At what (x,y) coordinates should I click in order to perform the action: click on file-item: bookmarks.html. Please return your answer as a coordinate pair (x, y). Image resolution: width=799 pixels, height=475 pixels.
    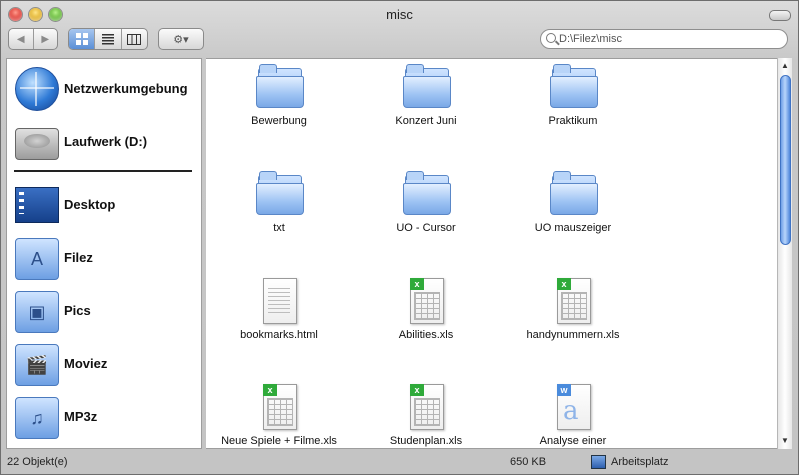
    Looking at the image, I should click on (279, 308).